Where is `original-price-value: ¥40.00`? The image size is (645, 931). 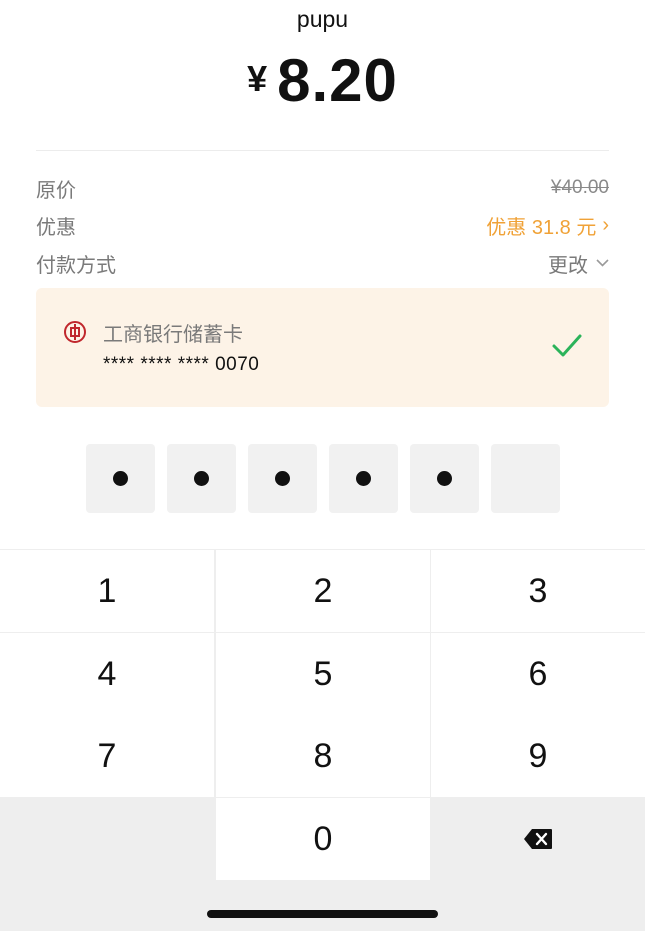
original-price-value: ¥40.00 is located at coordinates (579, 187).